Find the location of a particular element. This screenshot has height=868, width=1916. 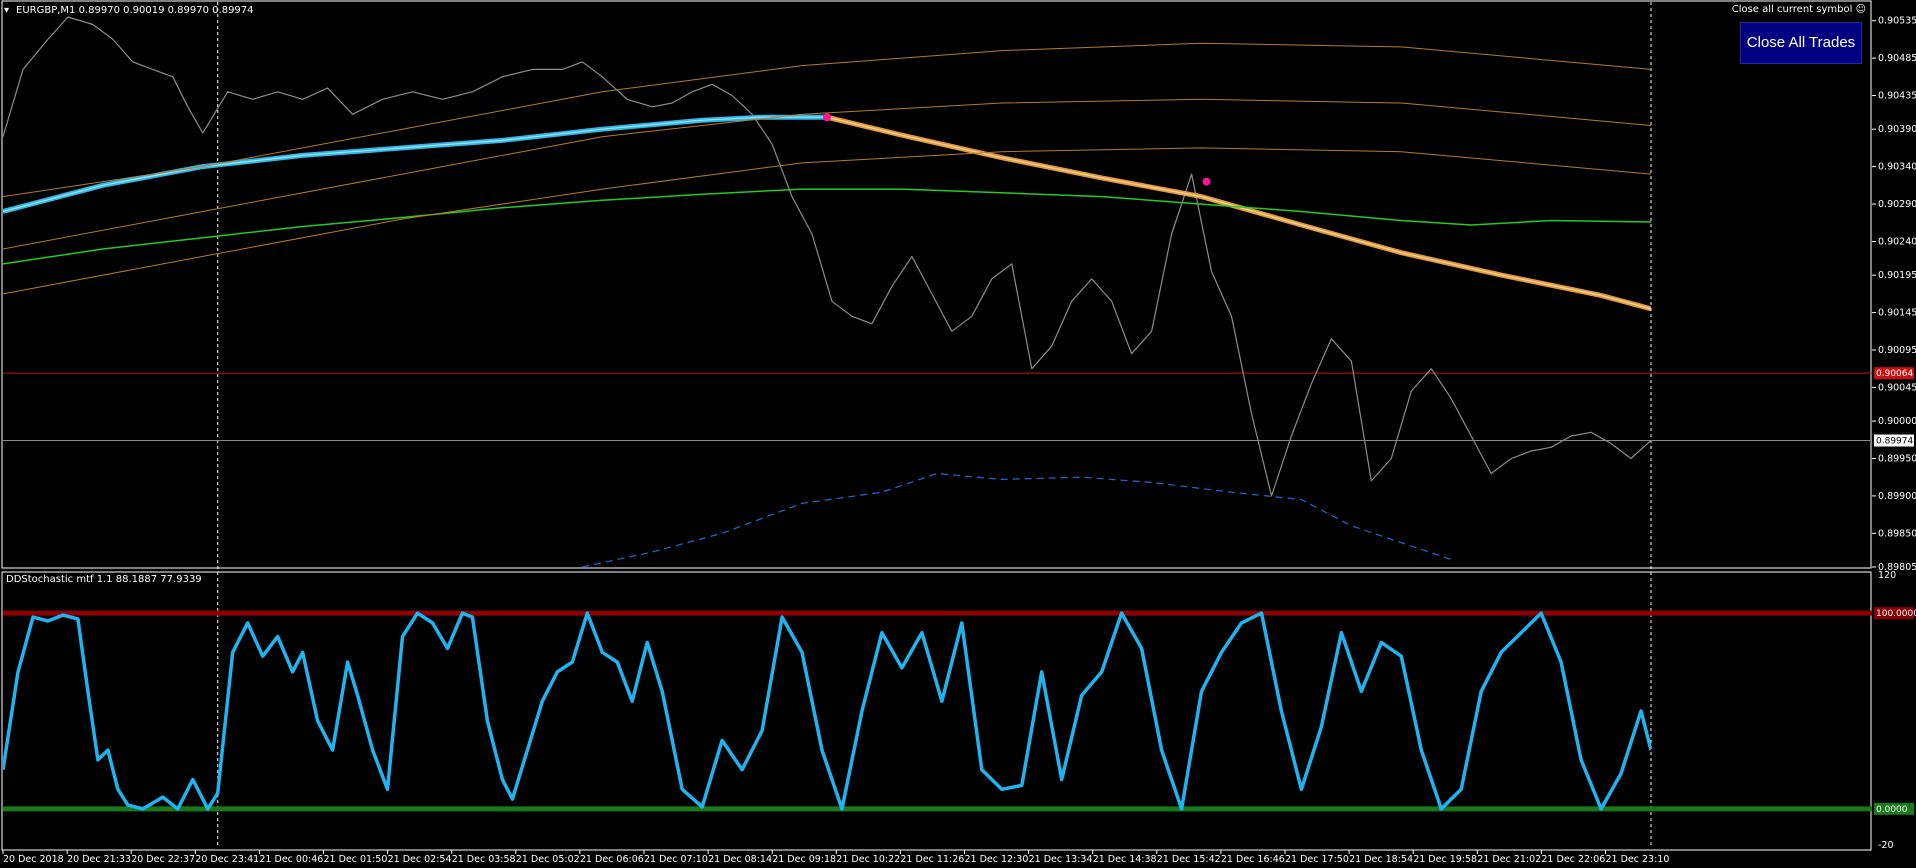

time-tick-label: 21 Dec 15:42 is located at coordinates (1189, 859).